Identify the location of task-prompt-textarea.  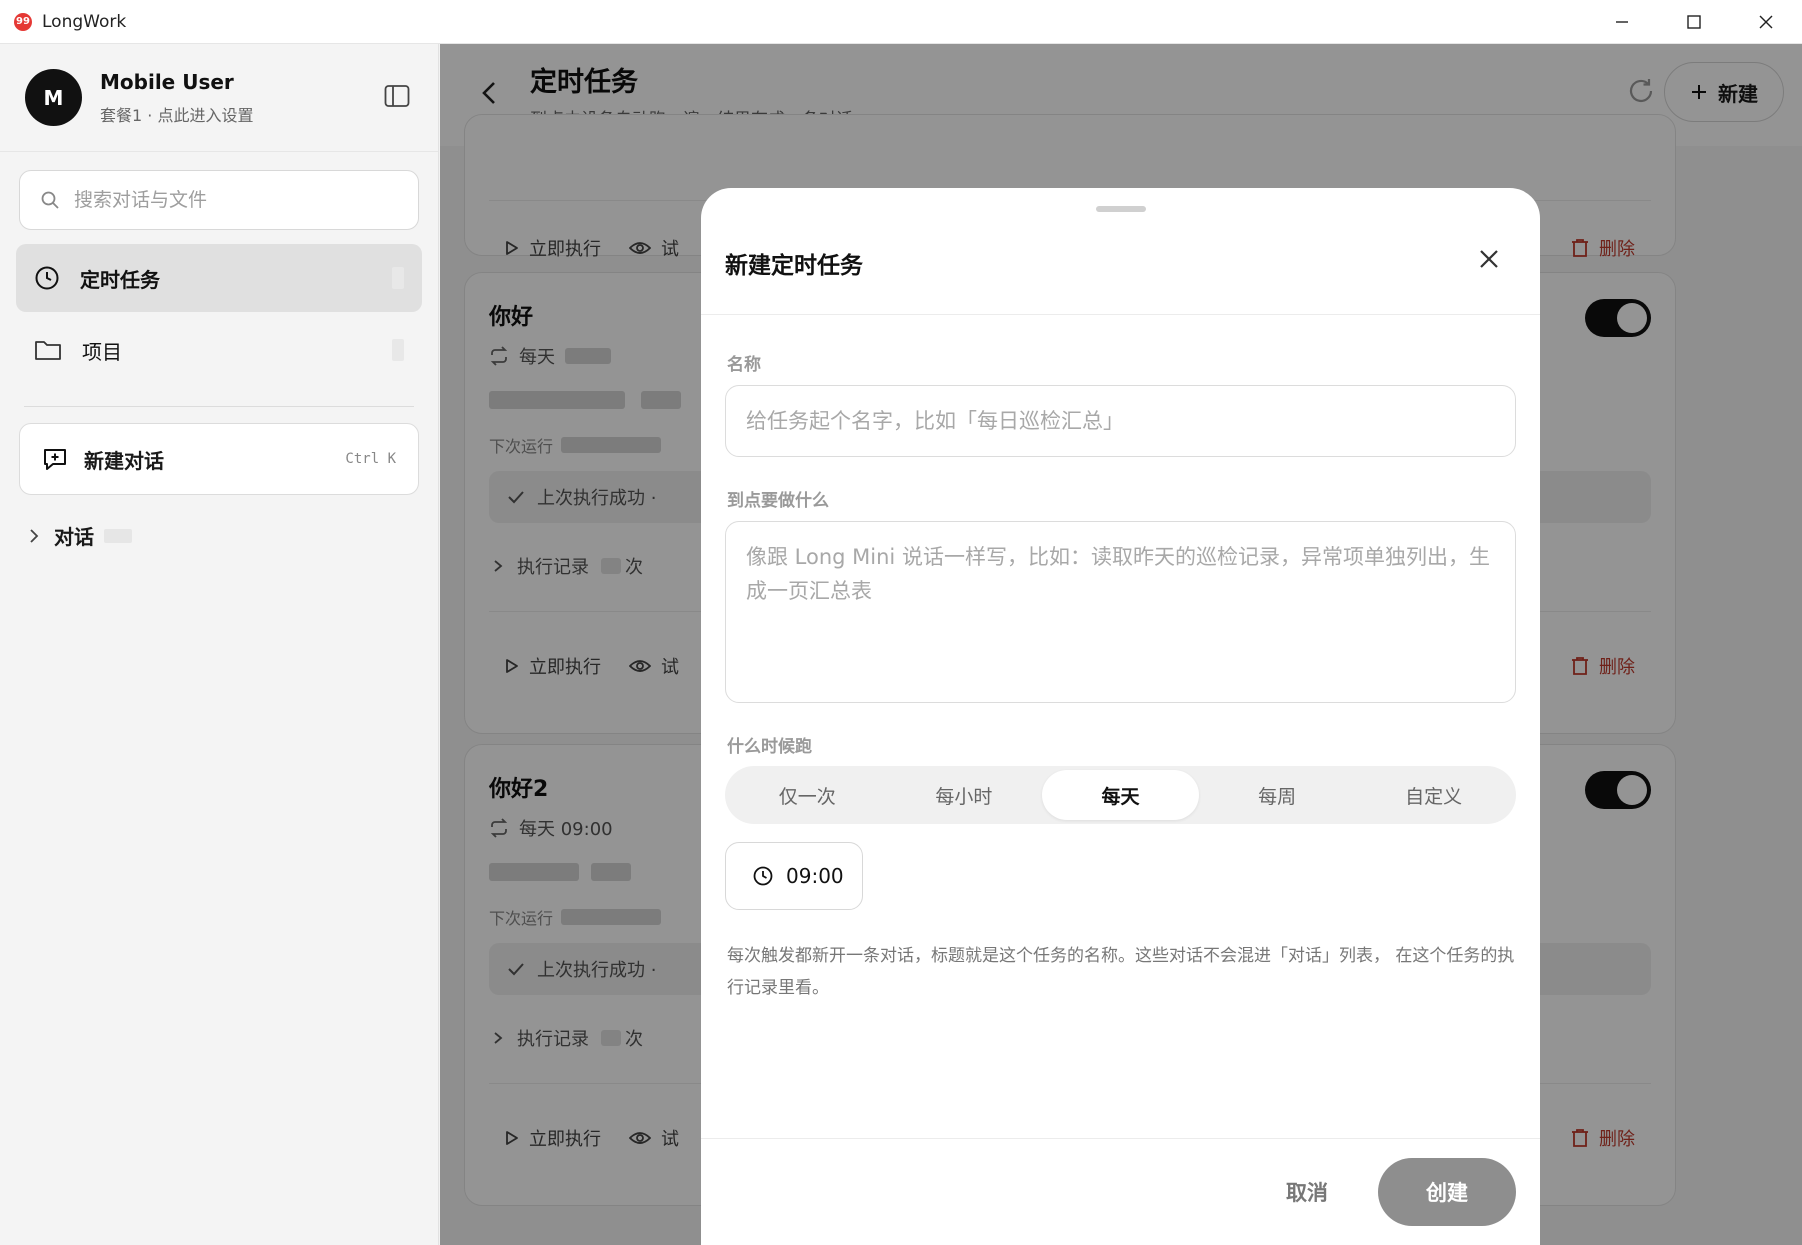
(1120, 612).